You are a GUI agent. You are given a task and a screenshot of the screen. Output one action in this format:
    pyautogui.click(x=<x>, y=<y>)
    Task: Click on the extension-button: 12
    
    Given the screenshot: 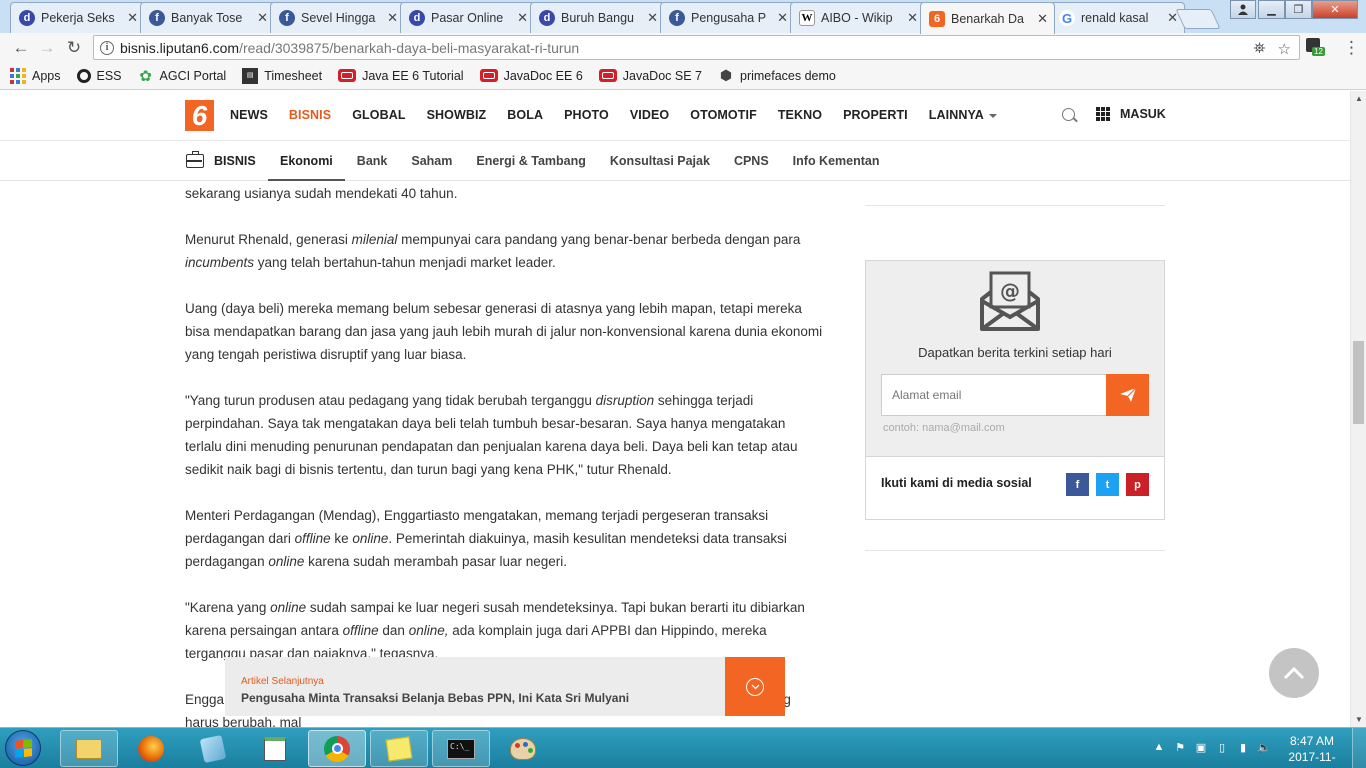 What is the action you would take?
    pyautogui.click(x=1315, y=47)
    